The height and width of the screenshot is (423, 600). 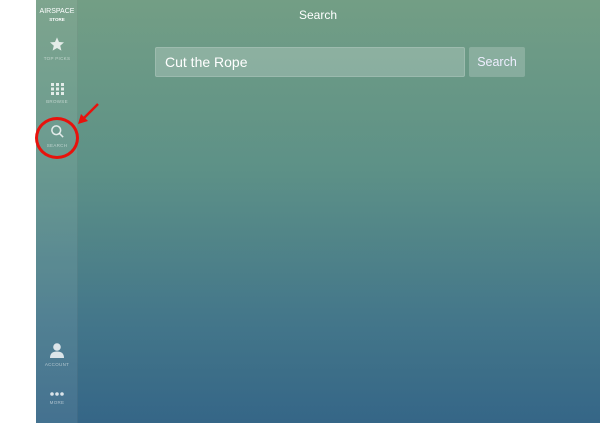 I want to click on grid-icon, so click(x=57, y=89).